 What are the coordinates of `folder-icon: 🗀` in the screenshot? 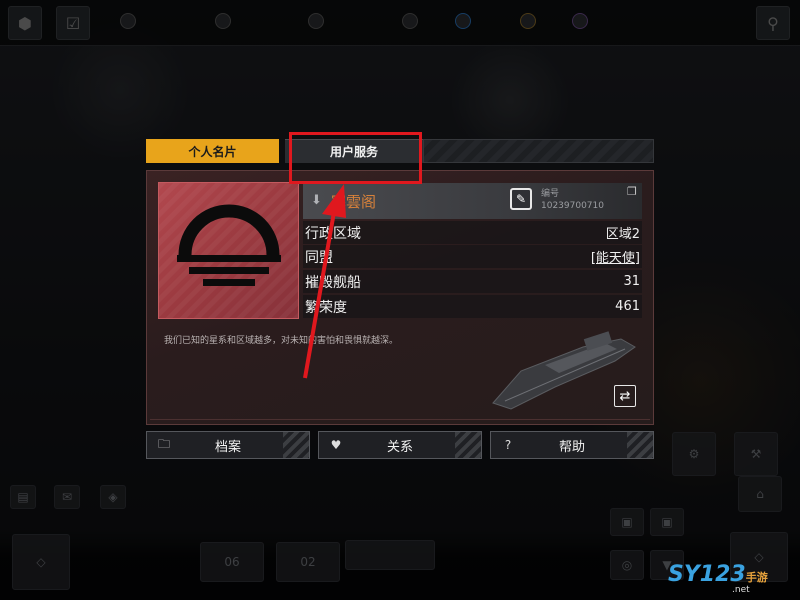 It's located at (163, 443).